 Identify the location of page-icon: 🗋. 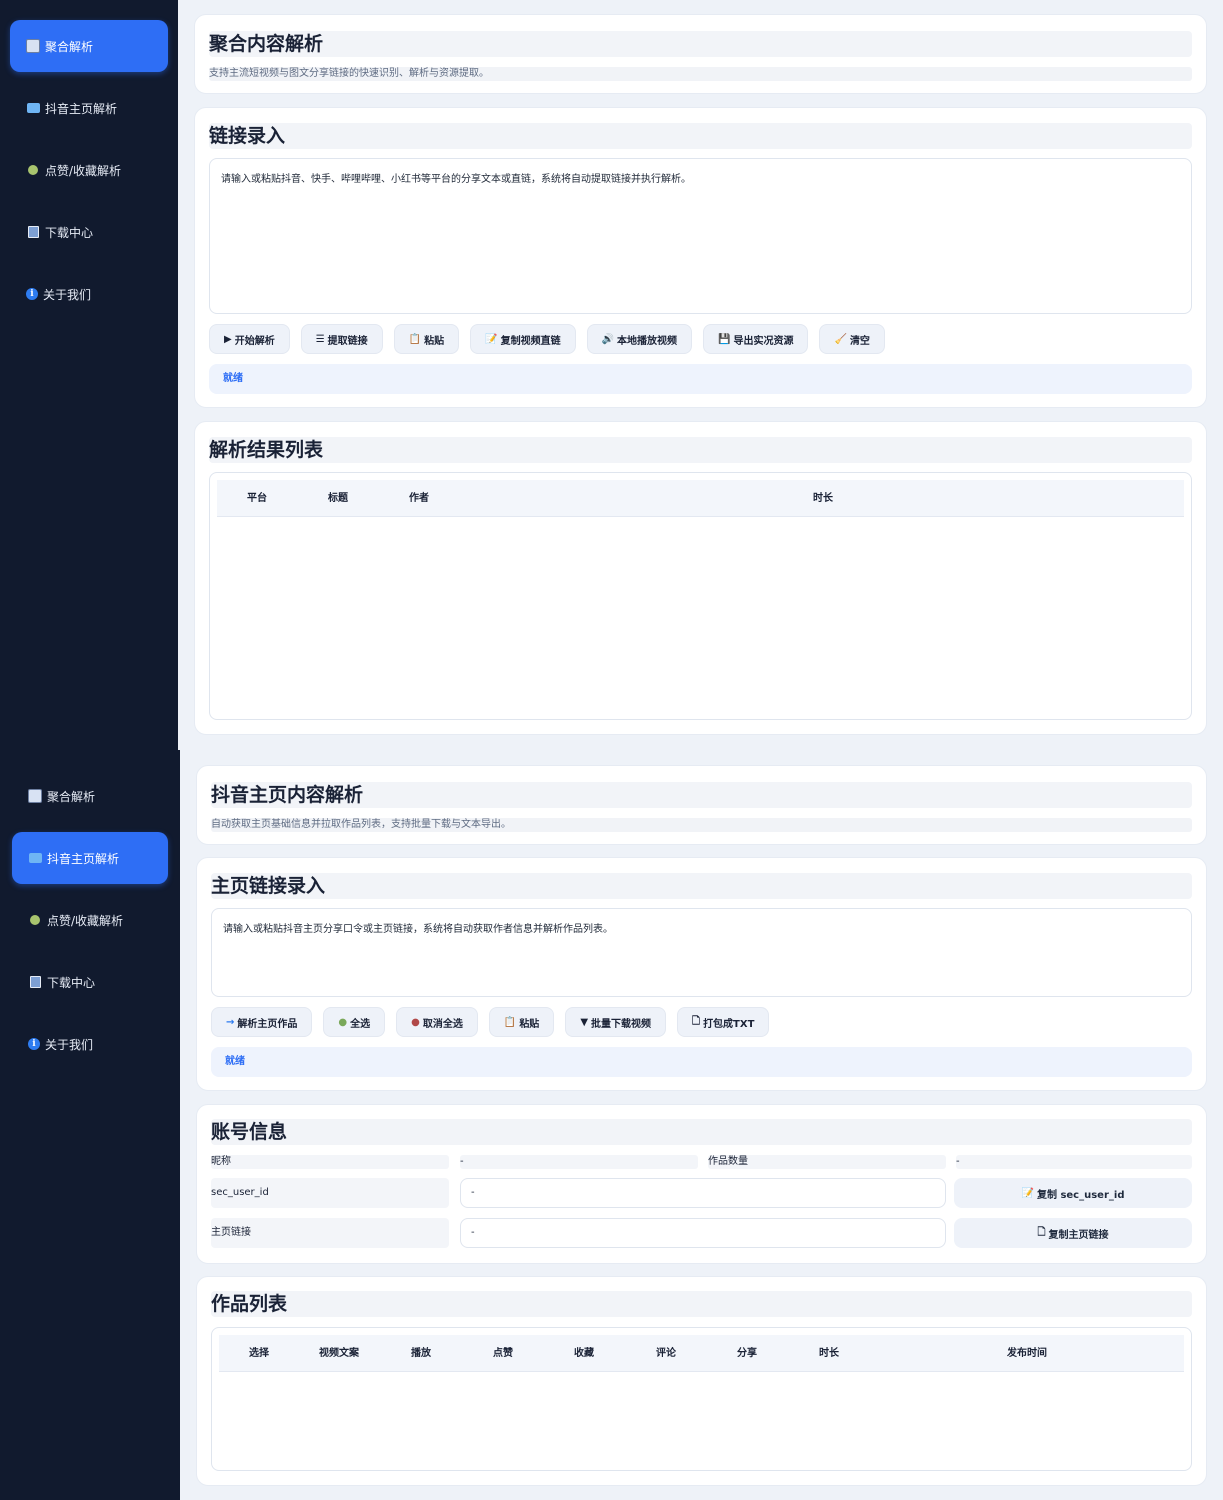
(1041, 1232).